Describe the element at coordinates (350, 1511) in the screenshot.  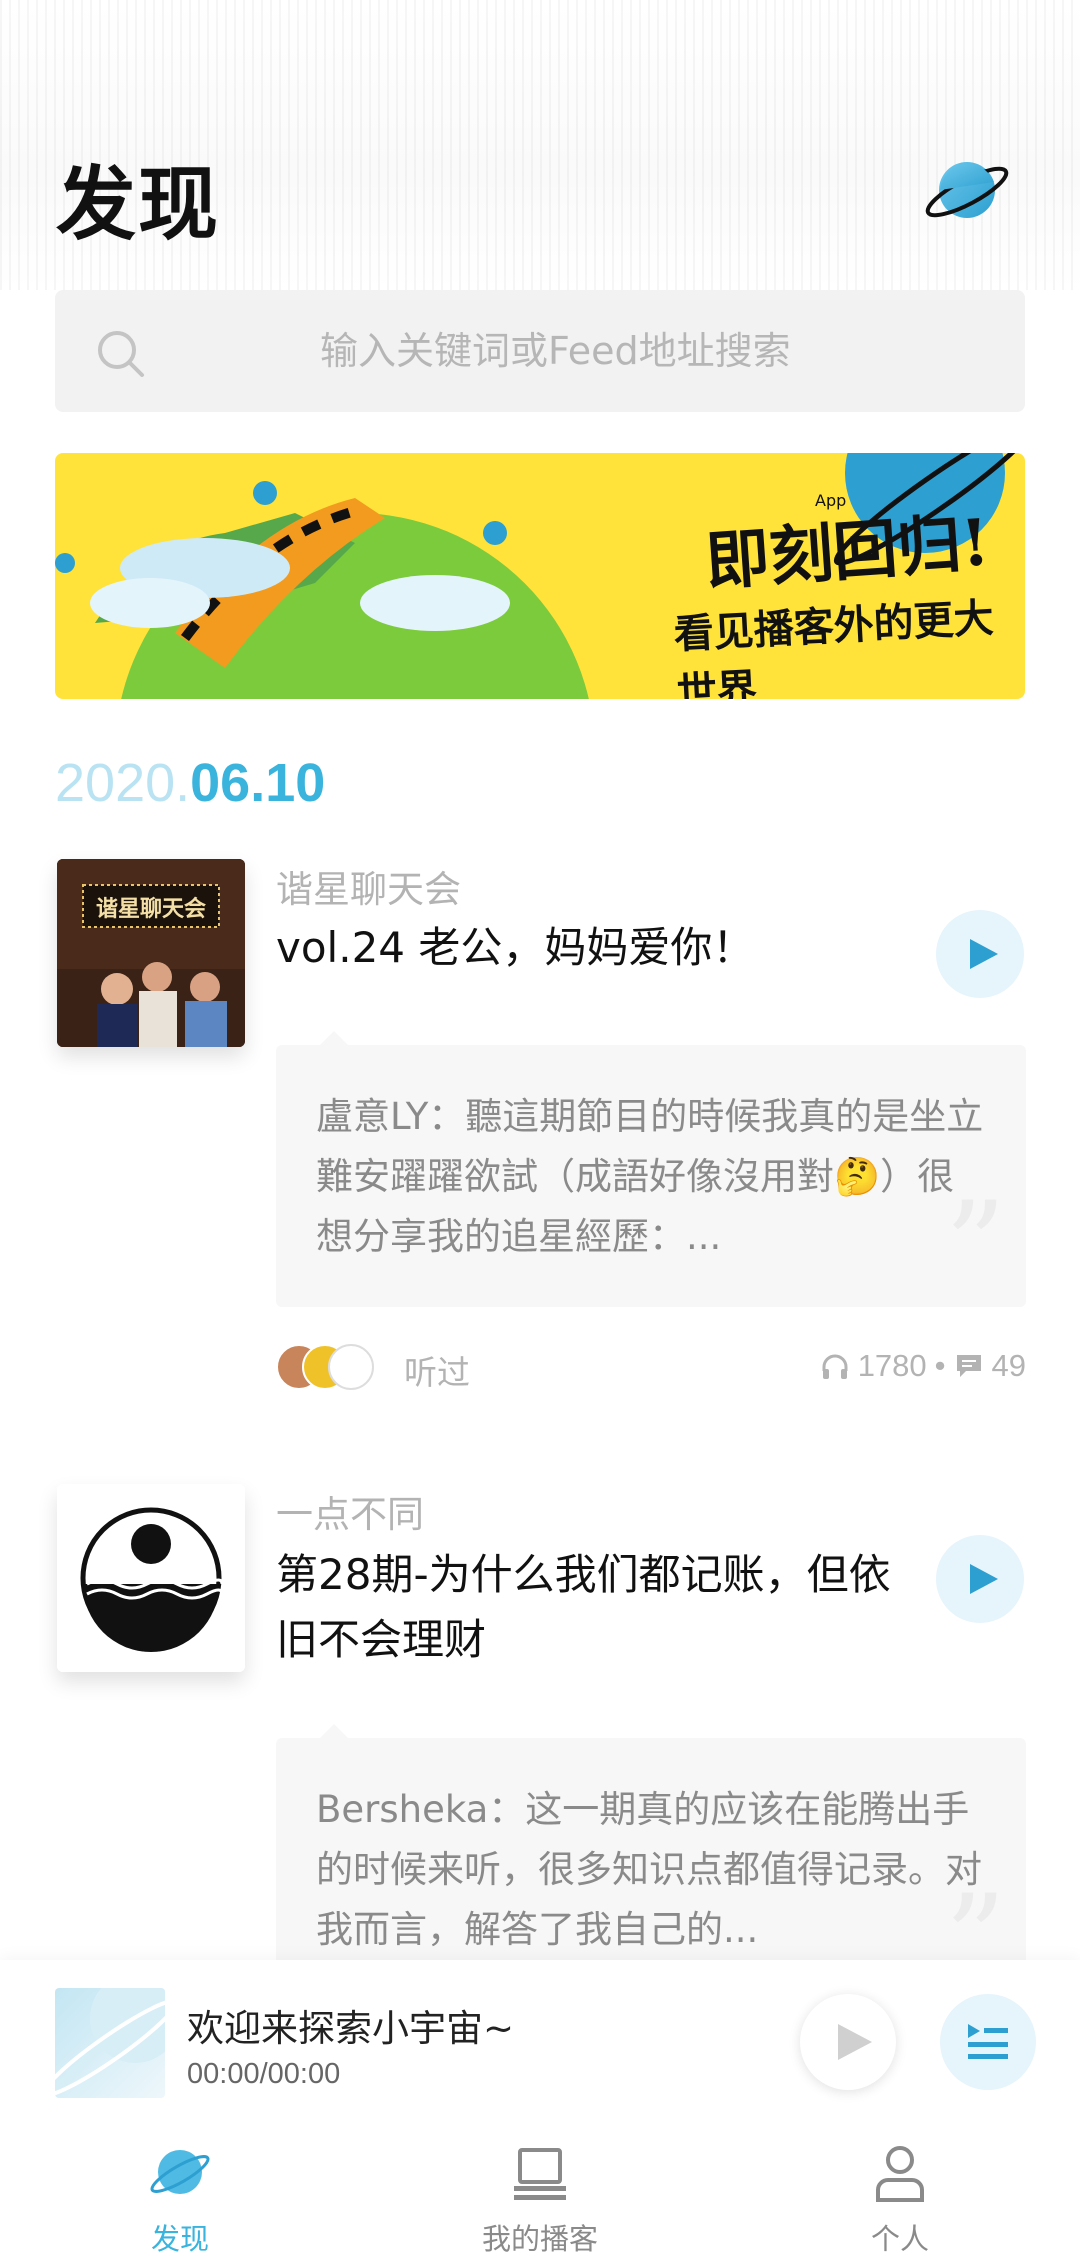
I see `podcast-name: 一点不同` at that location.